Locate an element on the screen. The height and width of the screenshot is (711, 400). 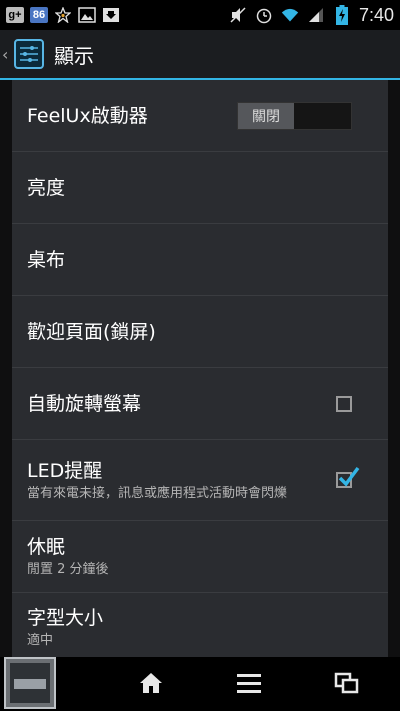
setting-sleep-summary: 閒置 2 分鐘後 is located at coordinates (68, 569).